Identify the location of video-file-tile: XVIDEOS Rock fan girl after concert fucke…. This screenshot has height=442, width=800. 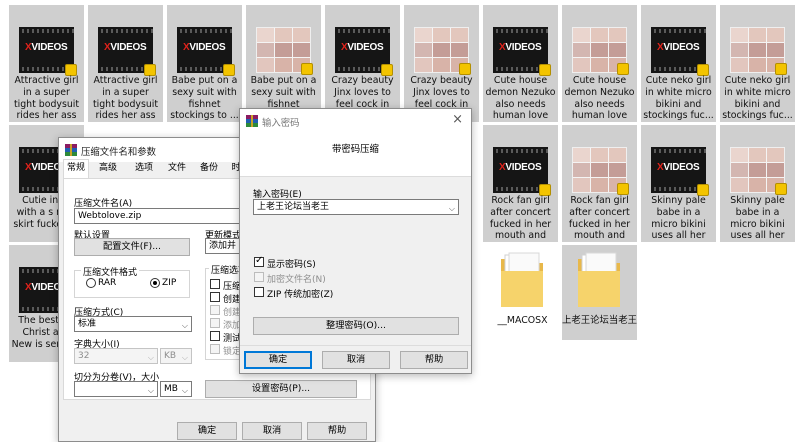
(520, 183).